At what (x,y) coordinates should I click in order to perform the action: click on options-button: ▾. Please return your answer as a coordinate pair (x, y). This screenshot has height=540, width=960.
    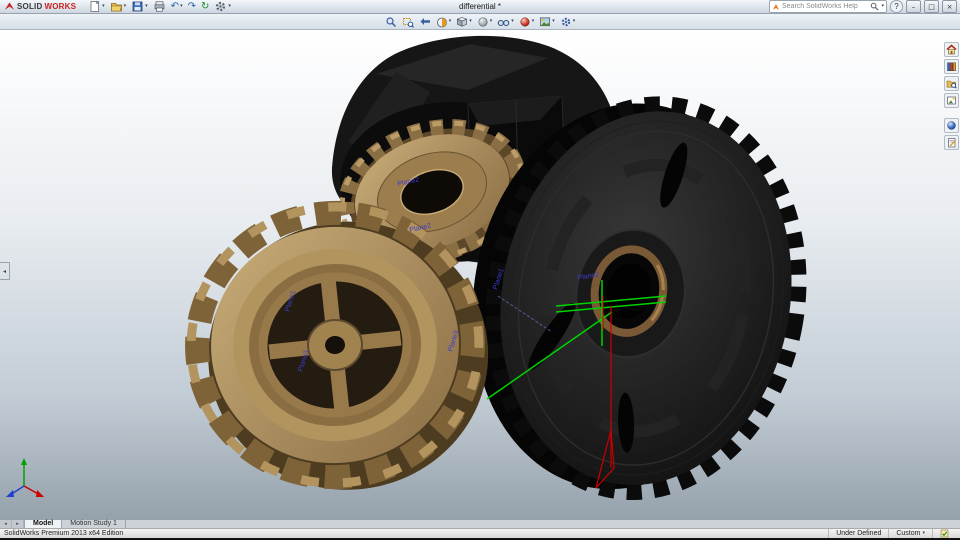
    Looking at the image, I should click on (222, 7).